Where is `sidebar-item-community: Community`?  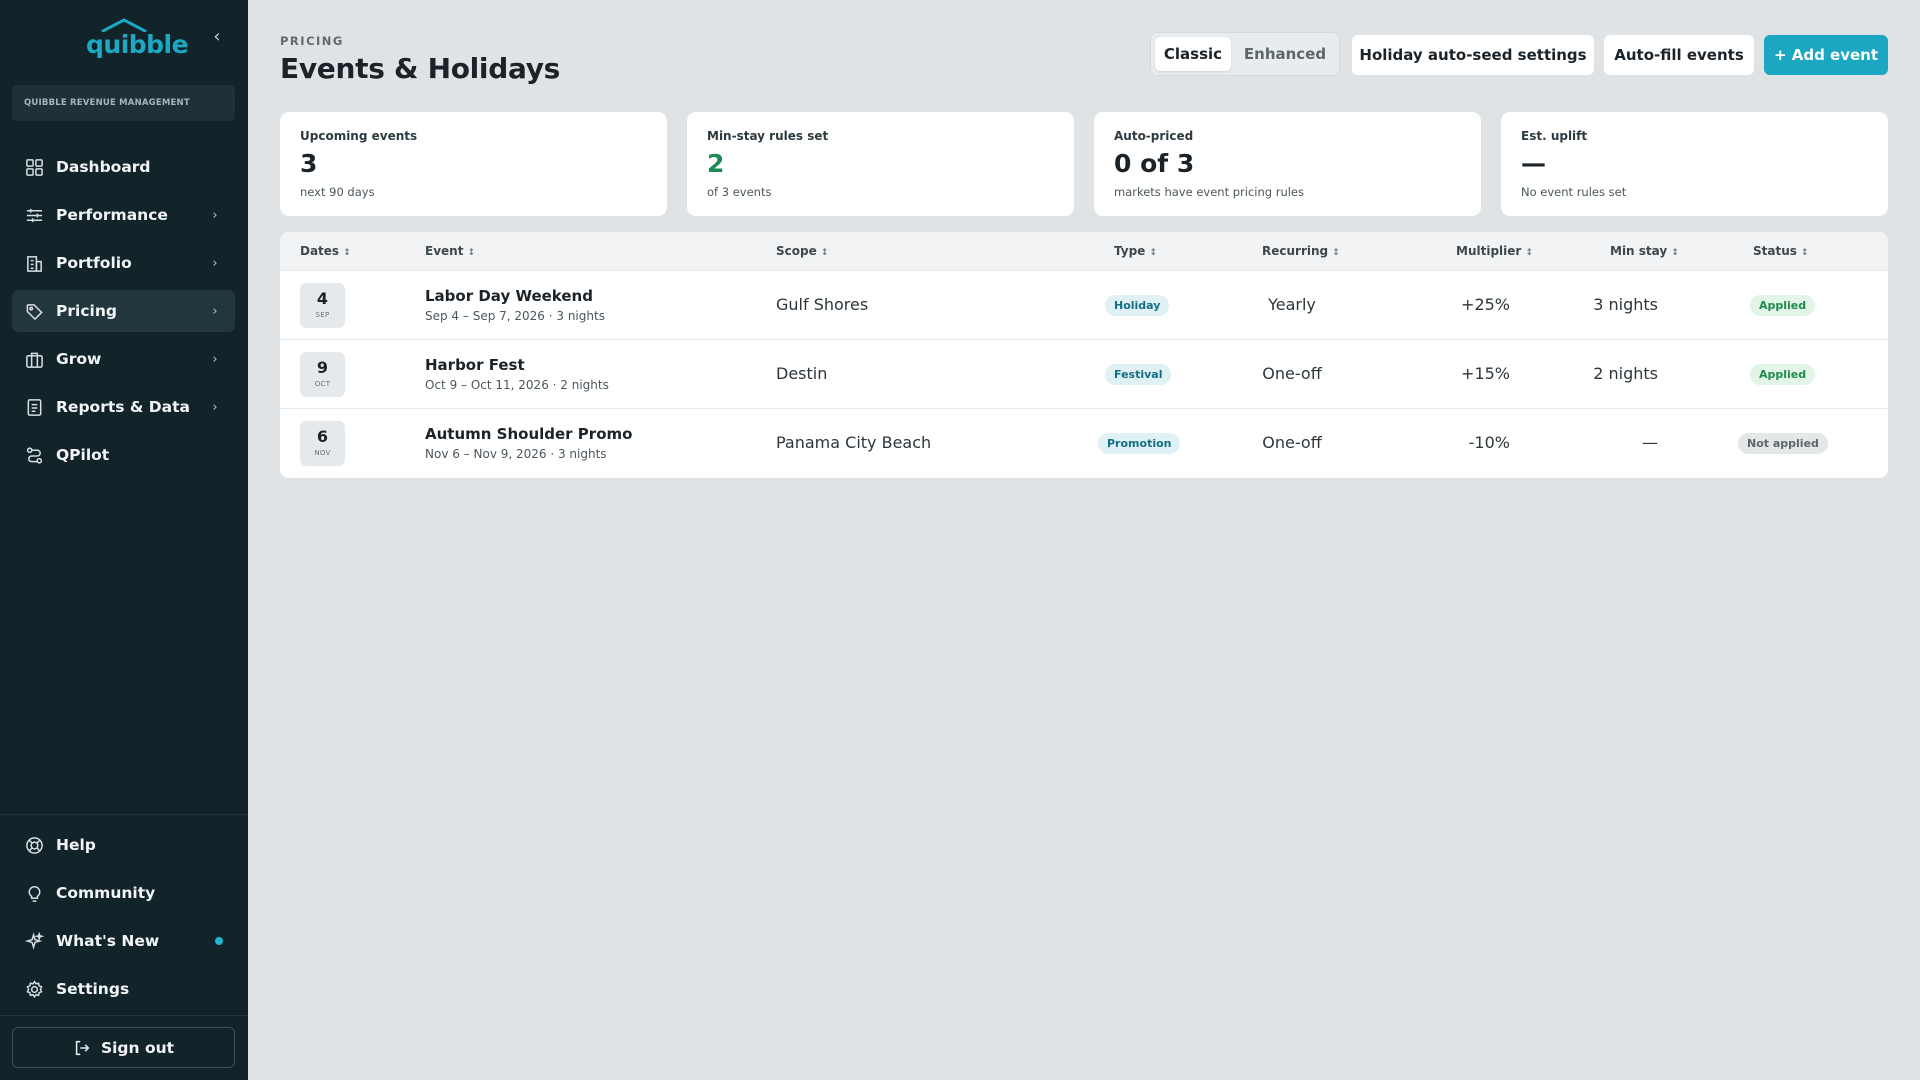 sidebar-item-community: Community is located at coordinates (123, 893).